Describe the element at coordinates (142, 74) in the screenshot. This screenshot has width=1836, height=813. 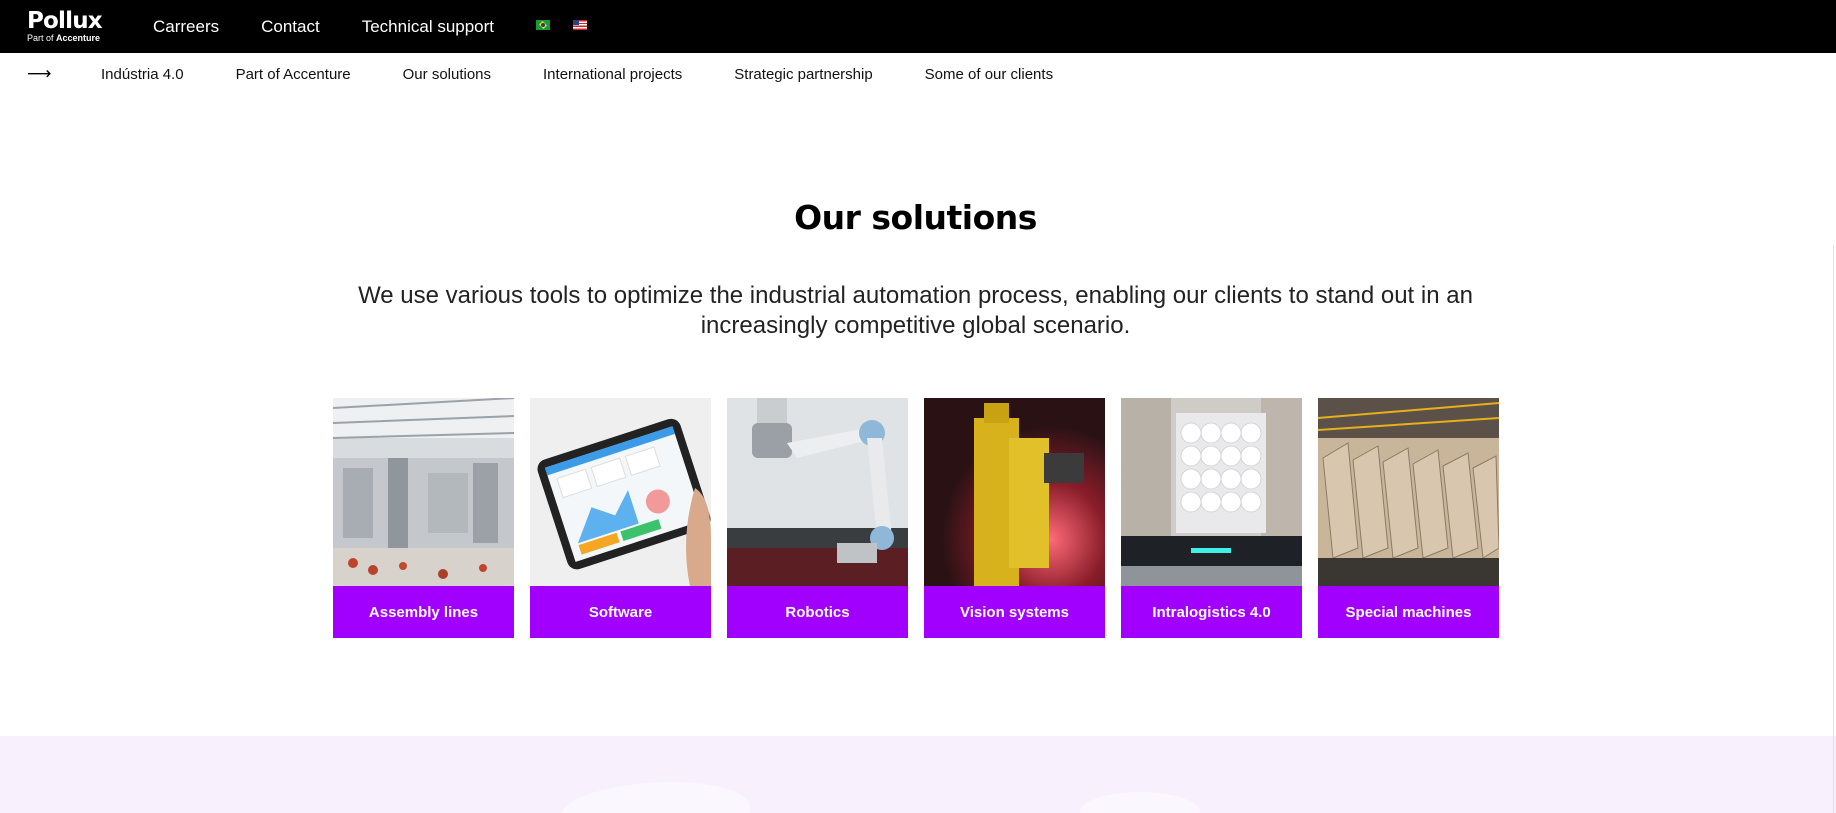
I see `subnav-industria-link: Indústria 4.0` at that location.